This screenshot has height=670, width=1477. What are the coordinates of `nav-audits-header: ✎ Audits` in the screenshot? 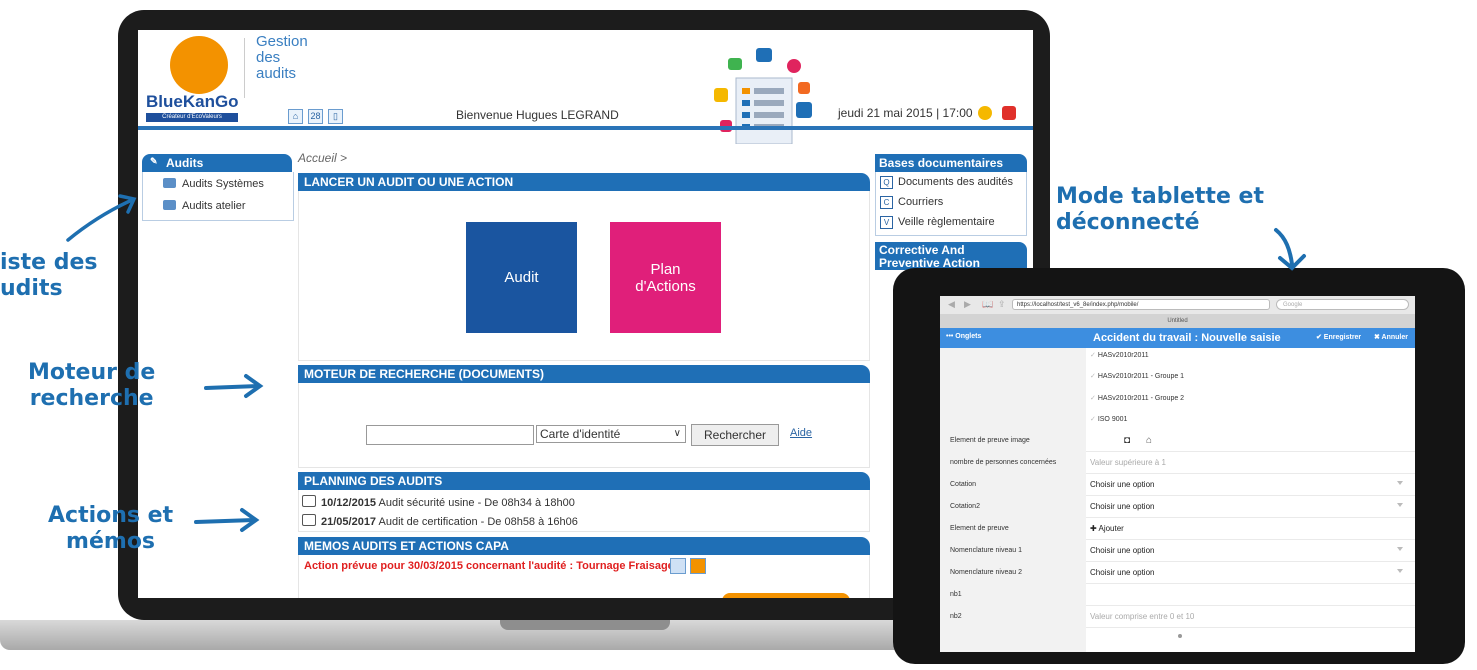 It's located at (217, 163).